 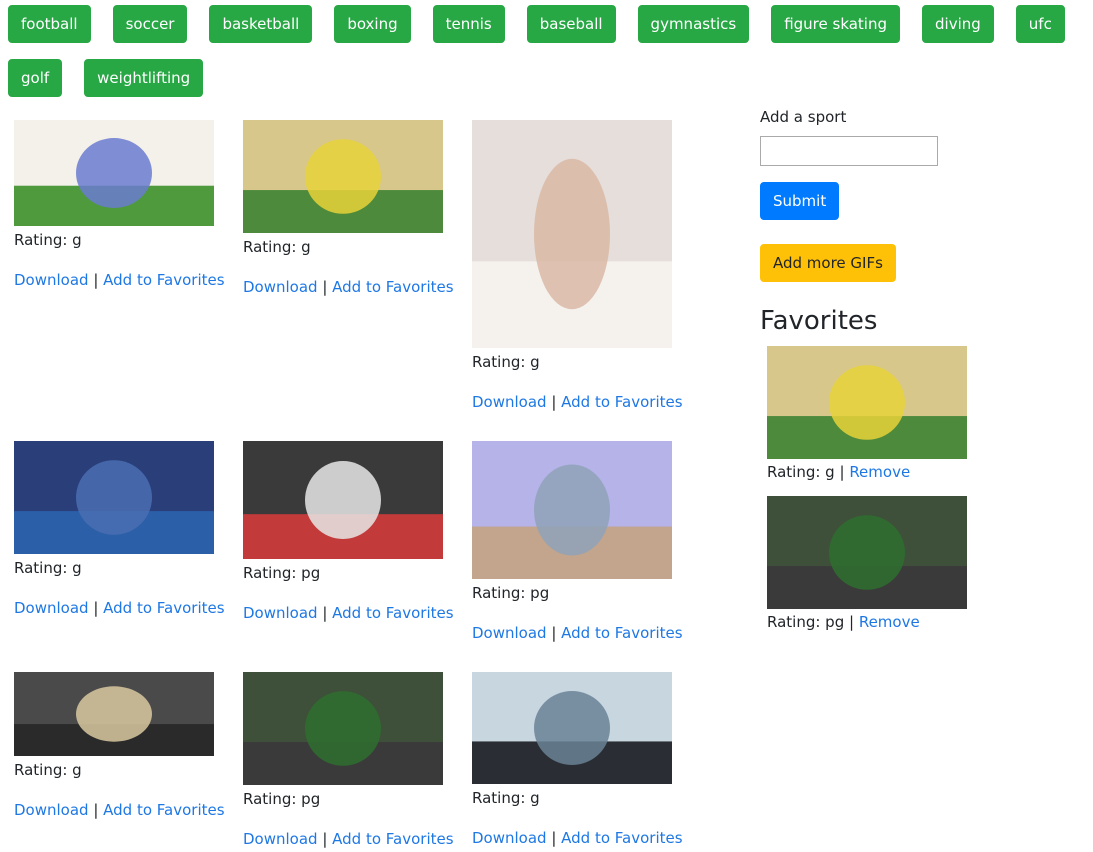 I want to click on topic-button-boxing: boxing, so click(x=372, y=24).